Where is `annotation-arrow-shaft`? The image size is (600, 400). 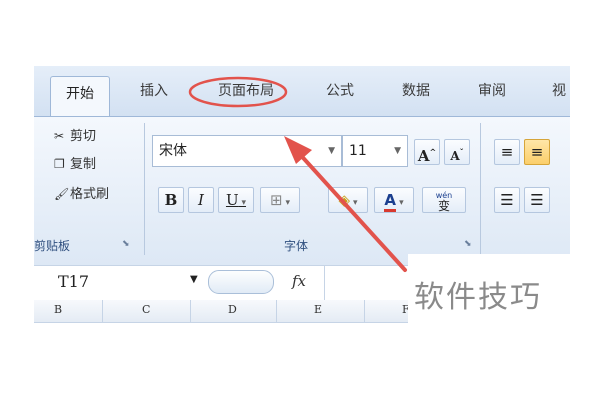
annotation-arrow-shaft is located at coordinates (350, 210).